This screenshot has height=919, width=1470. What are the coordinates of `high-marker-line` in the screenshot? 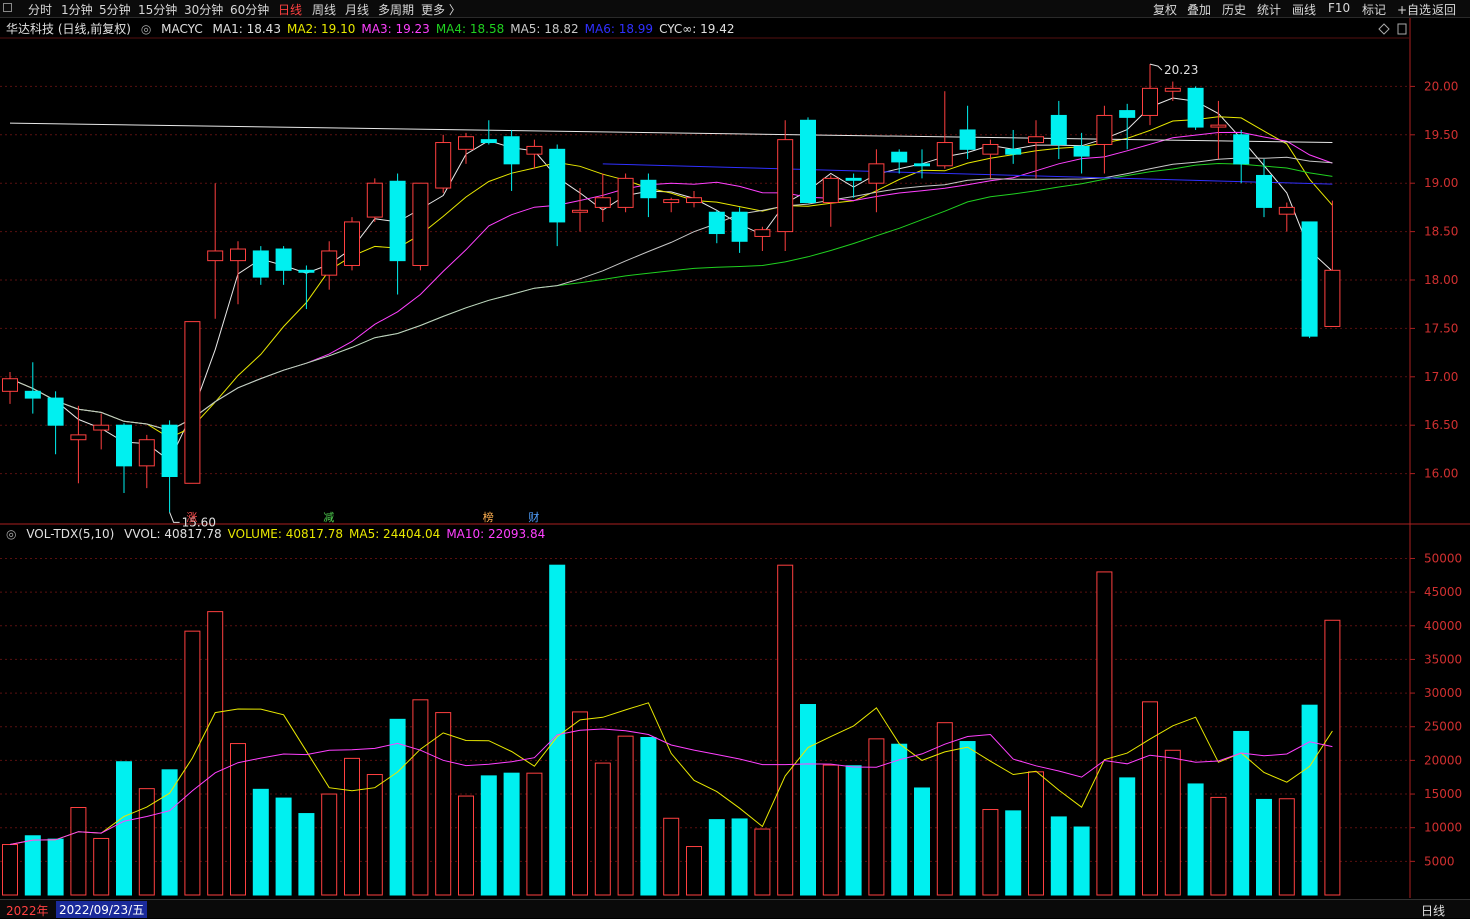 It's located at (1156, 67).